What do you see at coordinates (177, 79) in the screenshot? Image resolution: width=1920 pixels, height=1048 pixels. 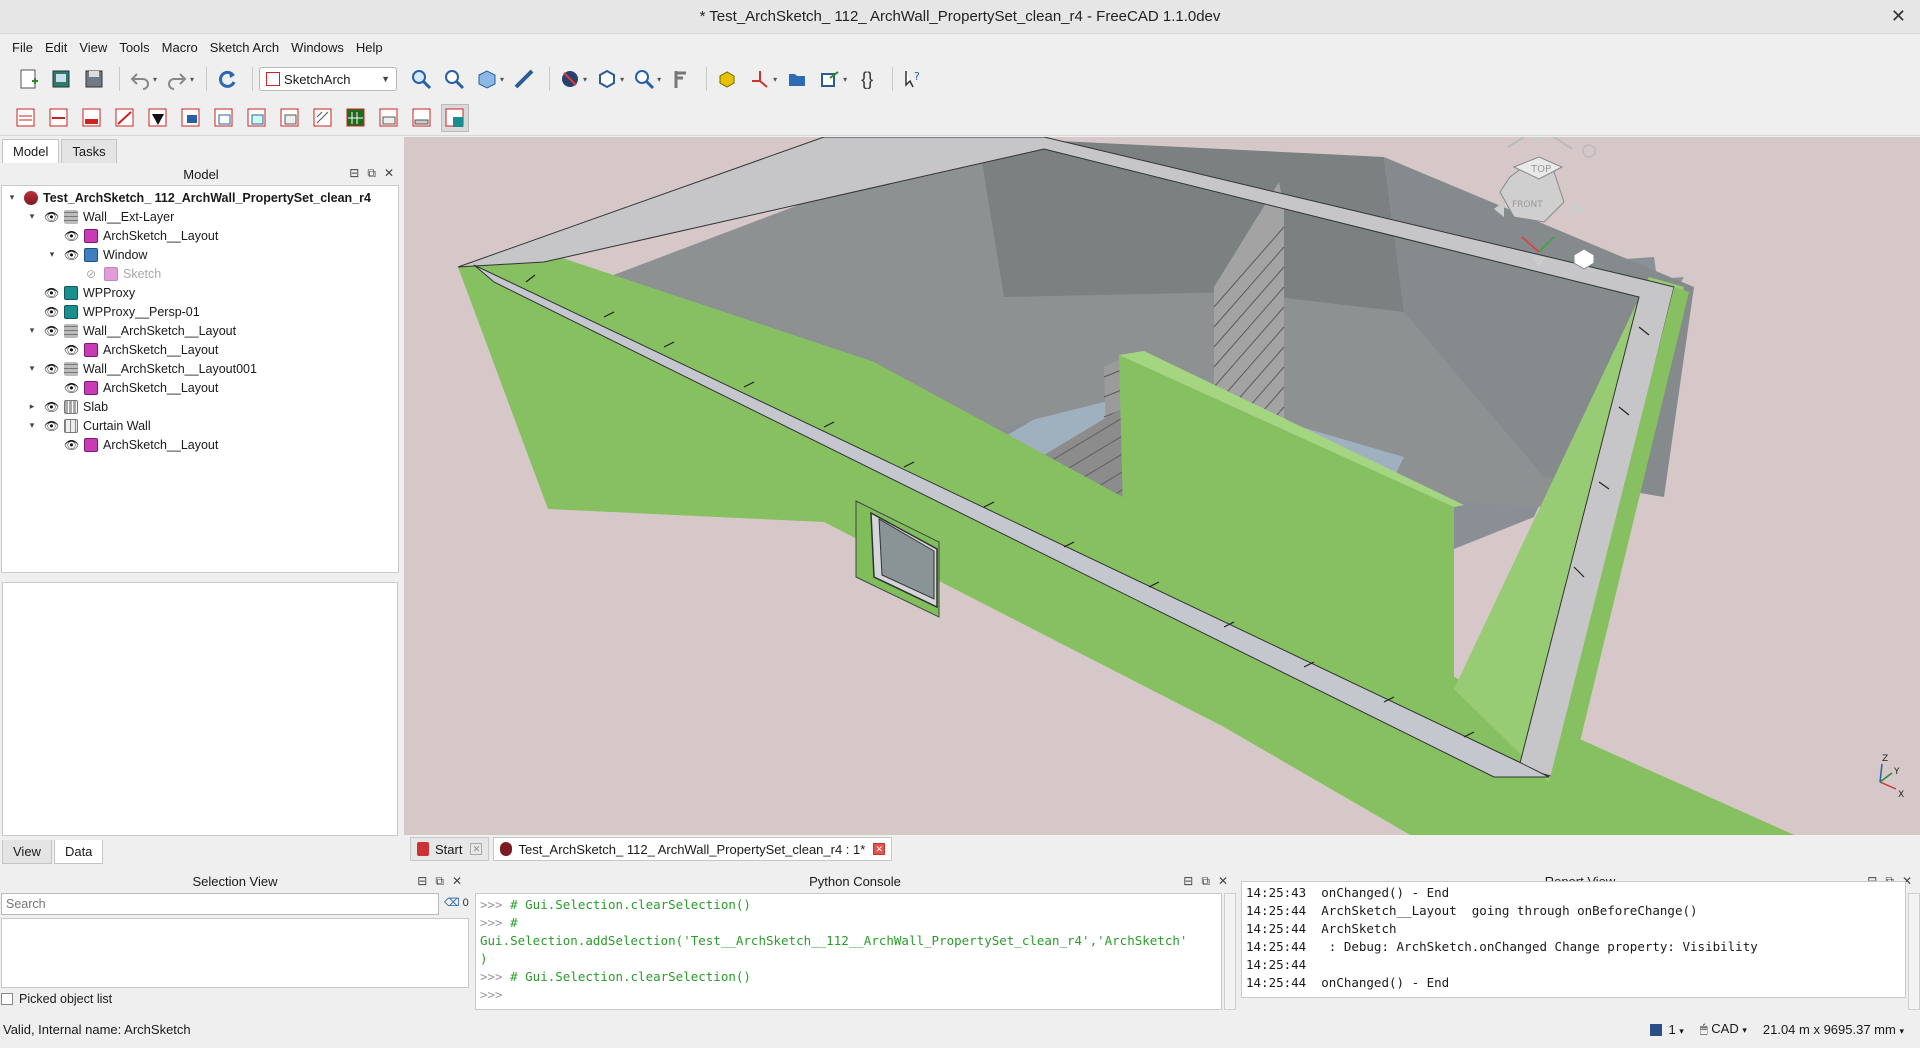 I see `redo-icon` at bounding box center [177, 79].